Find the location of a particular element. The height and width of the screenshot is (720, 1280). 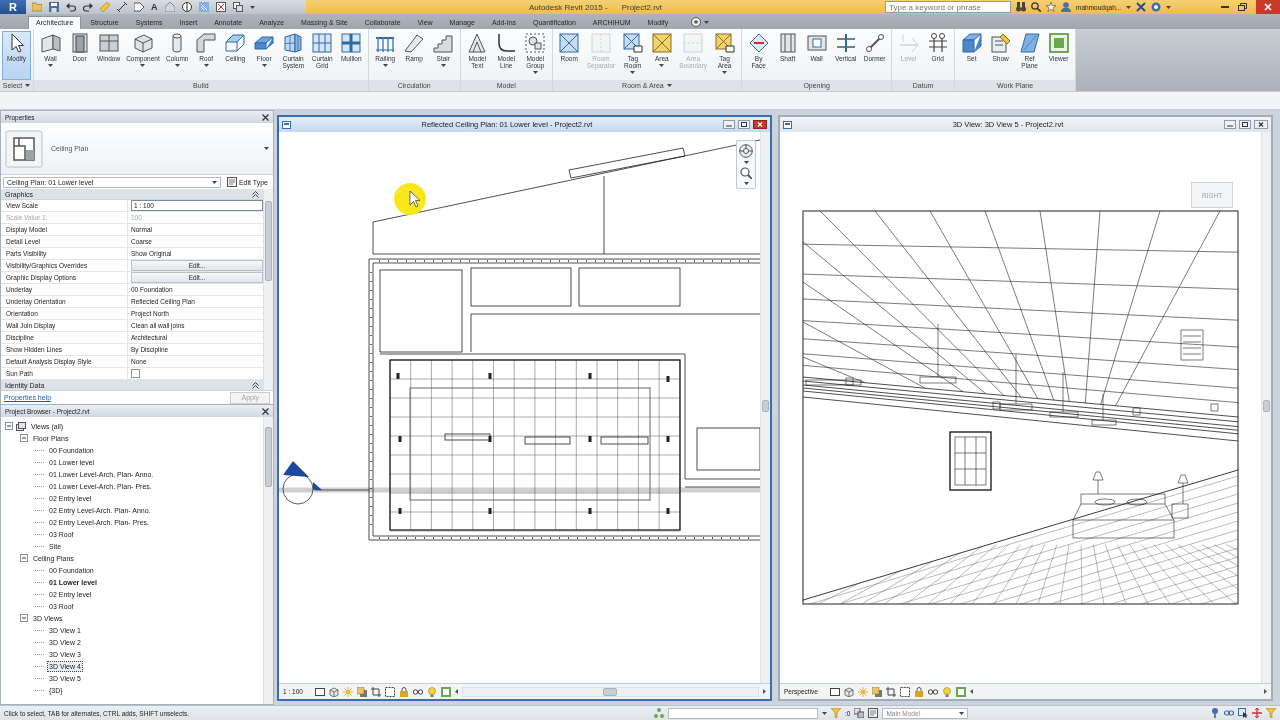

redo-arrow-icon is located at coordinates (88, 7).